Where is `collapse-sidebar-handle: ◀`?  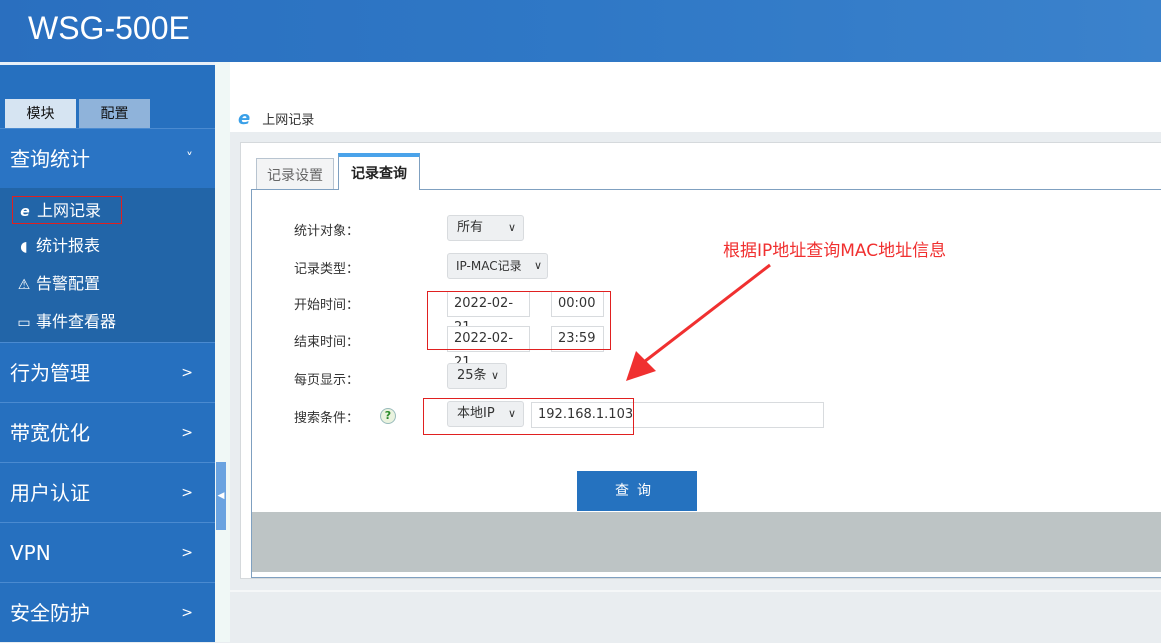 collapse-sidebar-handle: ◀ is located at coordinates (221, 496).